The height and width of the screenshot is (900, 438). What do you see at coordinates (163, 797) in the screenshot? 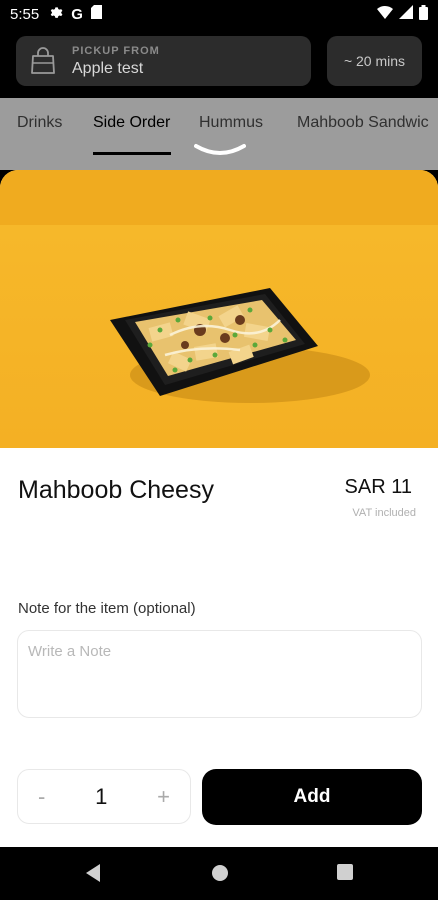
I see `increase-quantity-button: +` at bounding box center [163, 797].